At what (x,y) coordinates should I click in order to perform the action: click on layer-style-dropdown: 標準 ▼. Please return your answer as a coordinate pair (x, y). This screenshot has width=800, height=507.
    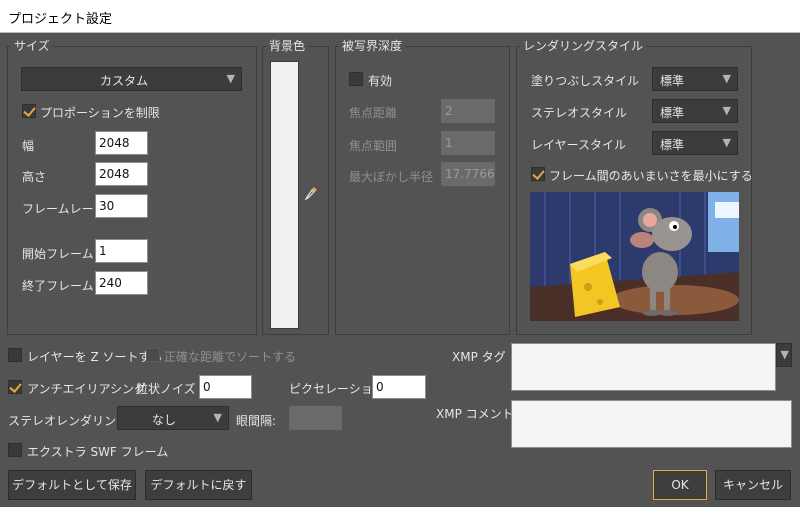
    Looking at the image, I should click on (695, 143).